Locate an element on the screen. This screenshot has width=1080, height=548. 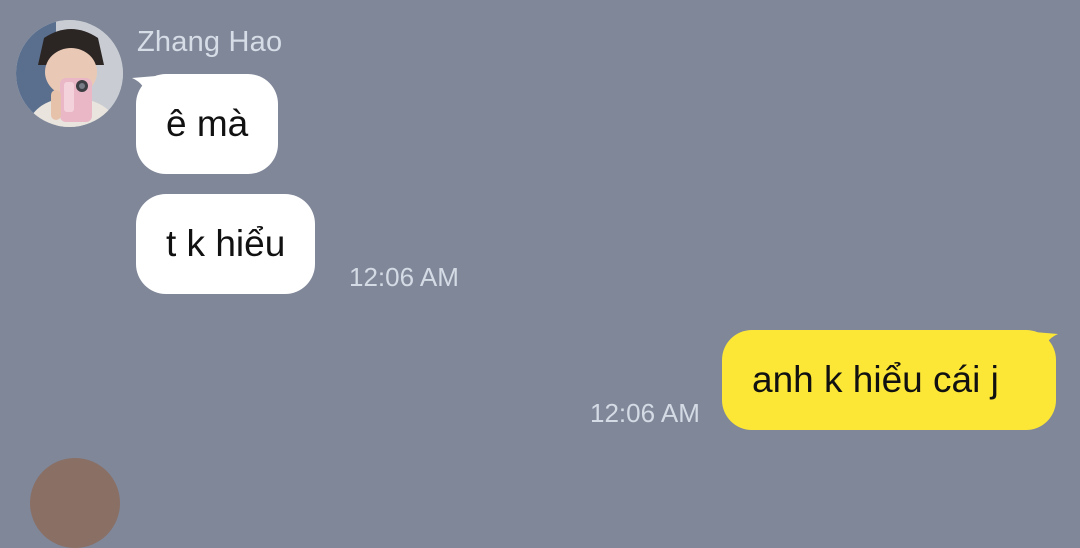
sender-avatar is located at coordinates (69, 73).